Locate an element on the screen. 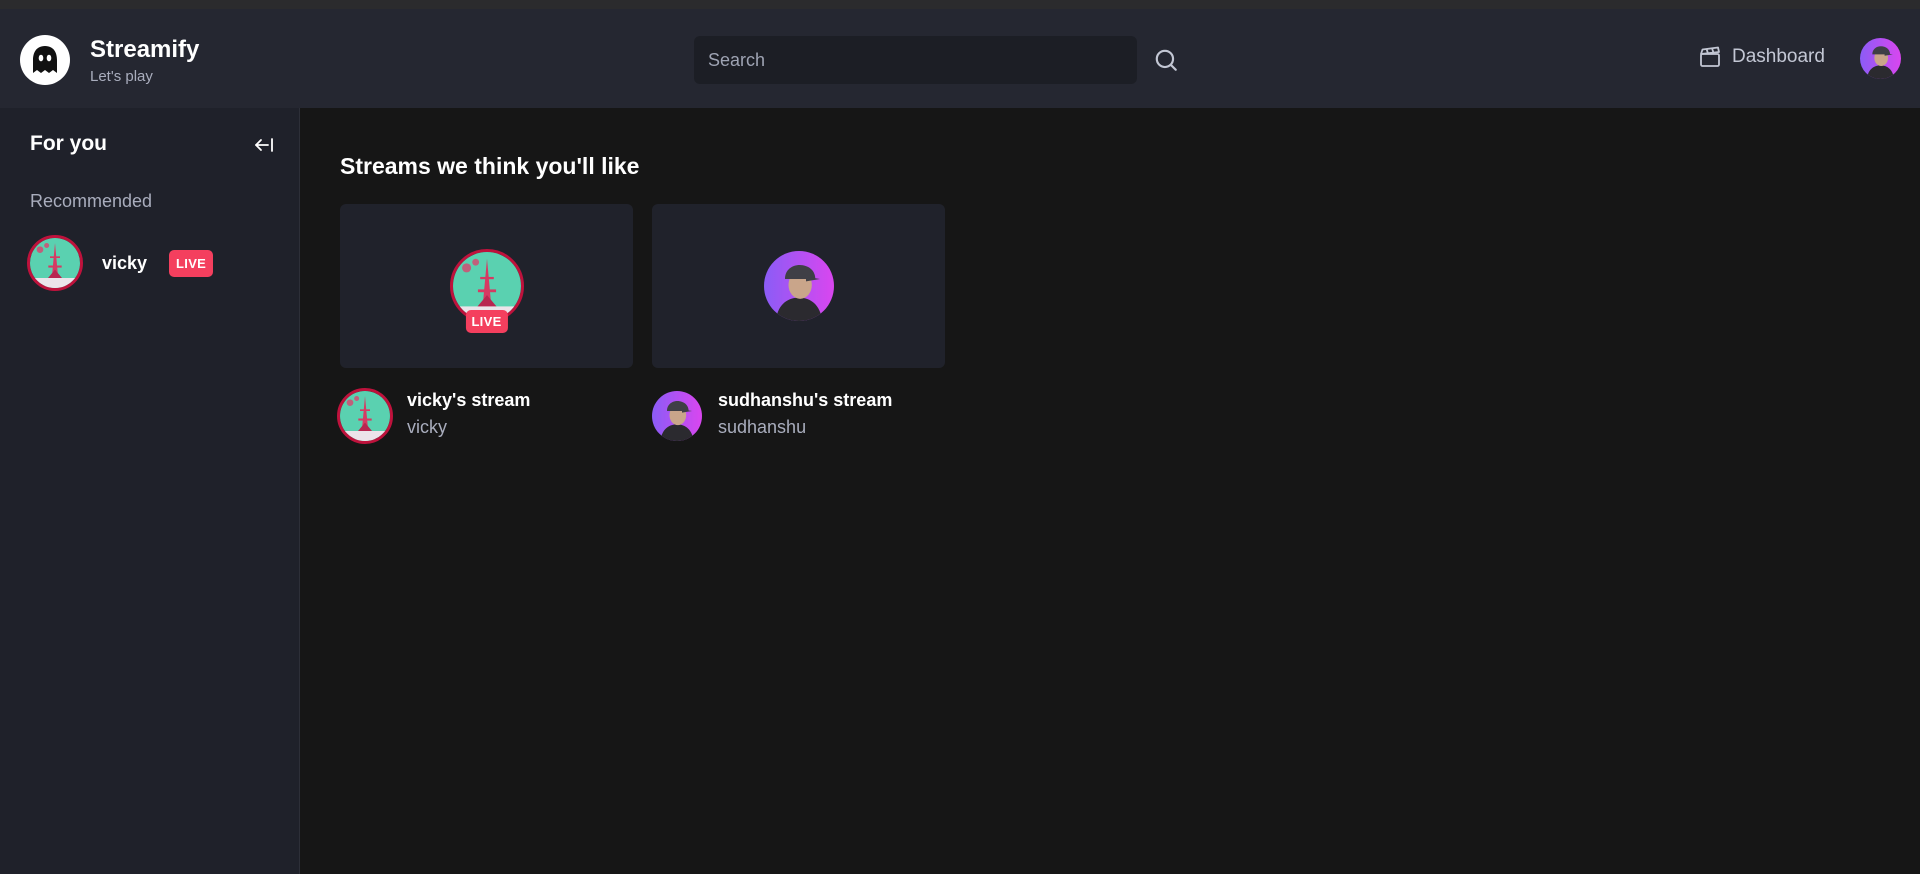 This screenshot has width=1920, height=874. search-button is located at coordinates (1166, 60).